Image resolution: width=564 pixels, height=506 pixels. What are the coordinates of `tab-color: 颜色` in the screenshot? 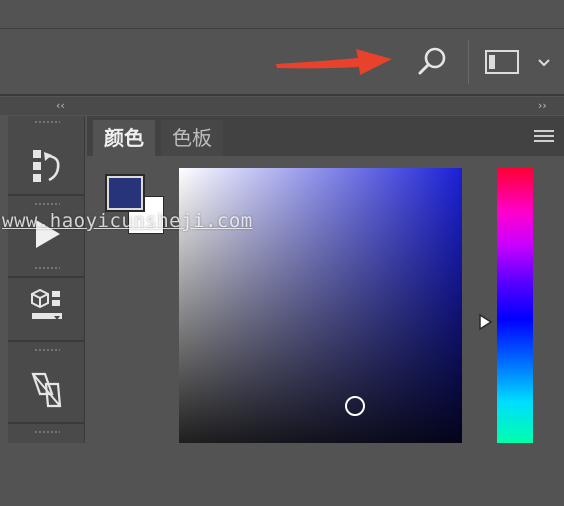 It's located at (124, 138).